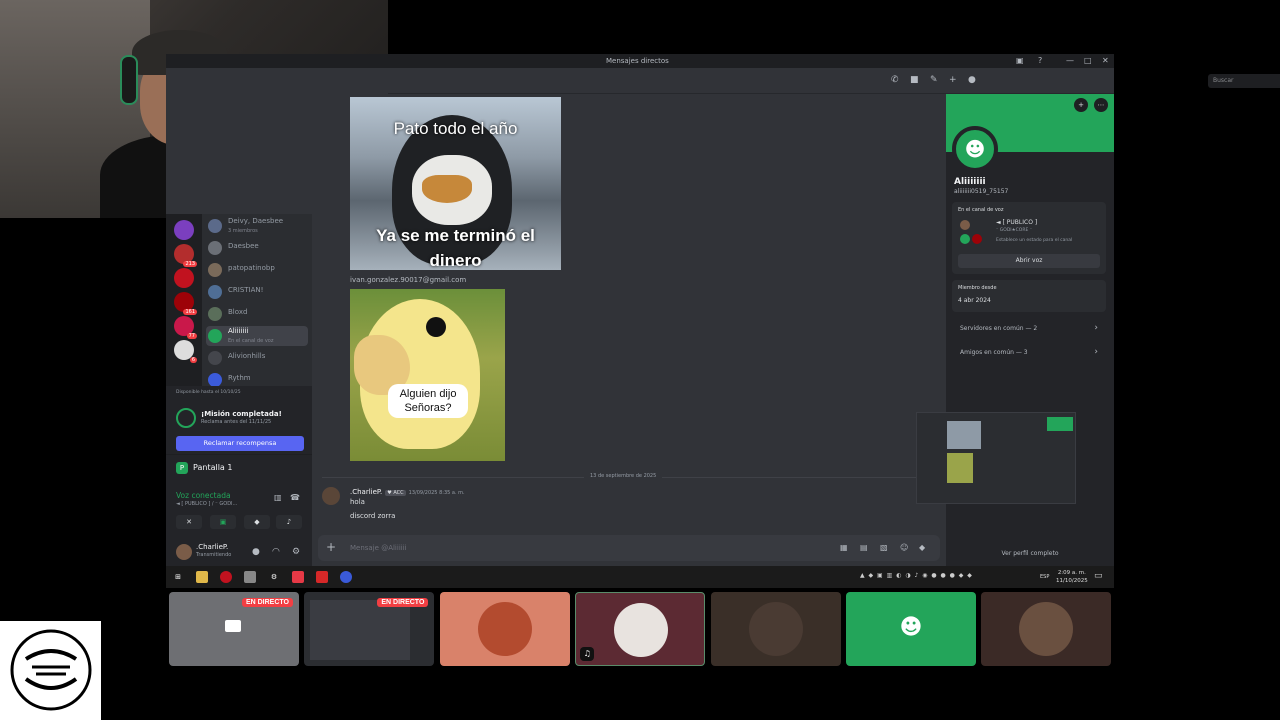  Describe the element at coordinates (1081, 105) in the screenshot. I see `add-friend-icon: +` at that location.